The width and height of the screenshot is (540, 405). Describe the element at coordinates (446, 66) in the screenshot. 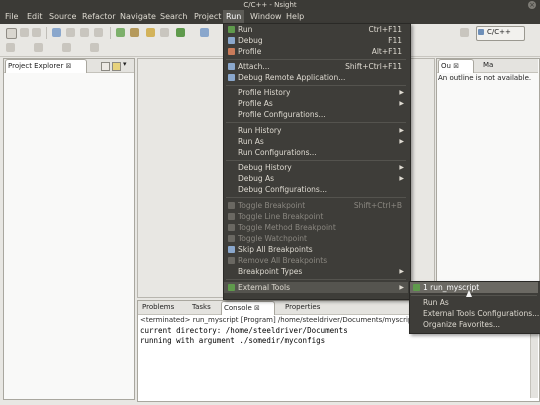

I see `tab-label: Ou` at that location.